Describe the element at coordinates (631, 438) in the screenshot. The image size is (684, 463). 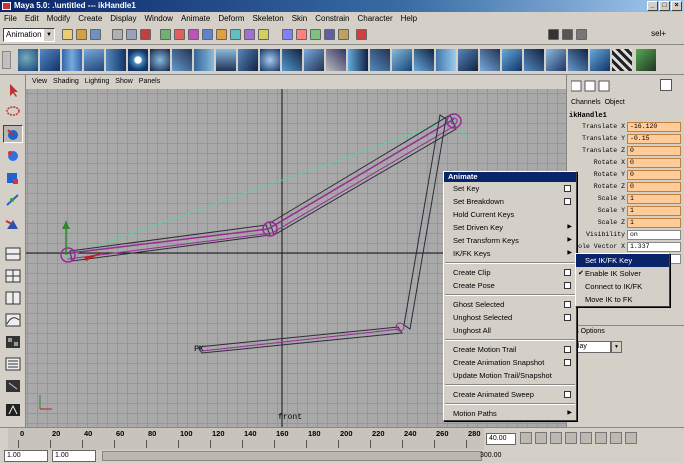
I see `go-to-end-button` at that location.